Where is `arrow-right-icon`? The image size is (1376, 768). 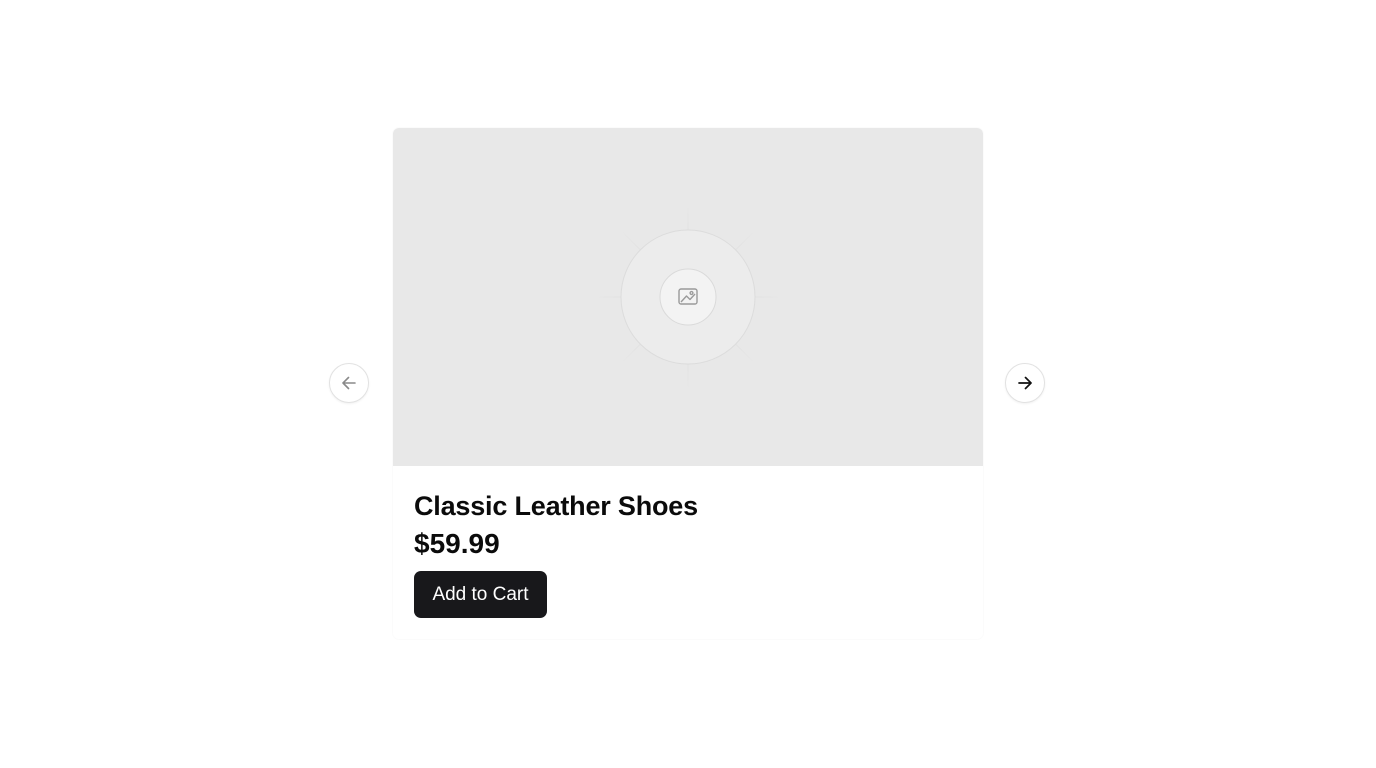 arrow-right-icon is located at coordinates (1025, 383).